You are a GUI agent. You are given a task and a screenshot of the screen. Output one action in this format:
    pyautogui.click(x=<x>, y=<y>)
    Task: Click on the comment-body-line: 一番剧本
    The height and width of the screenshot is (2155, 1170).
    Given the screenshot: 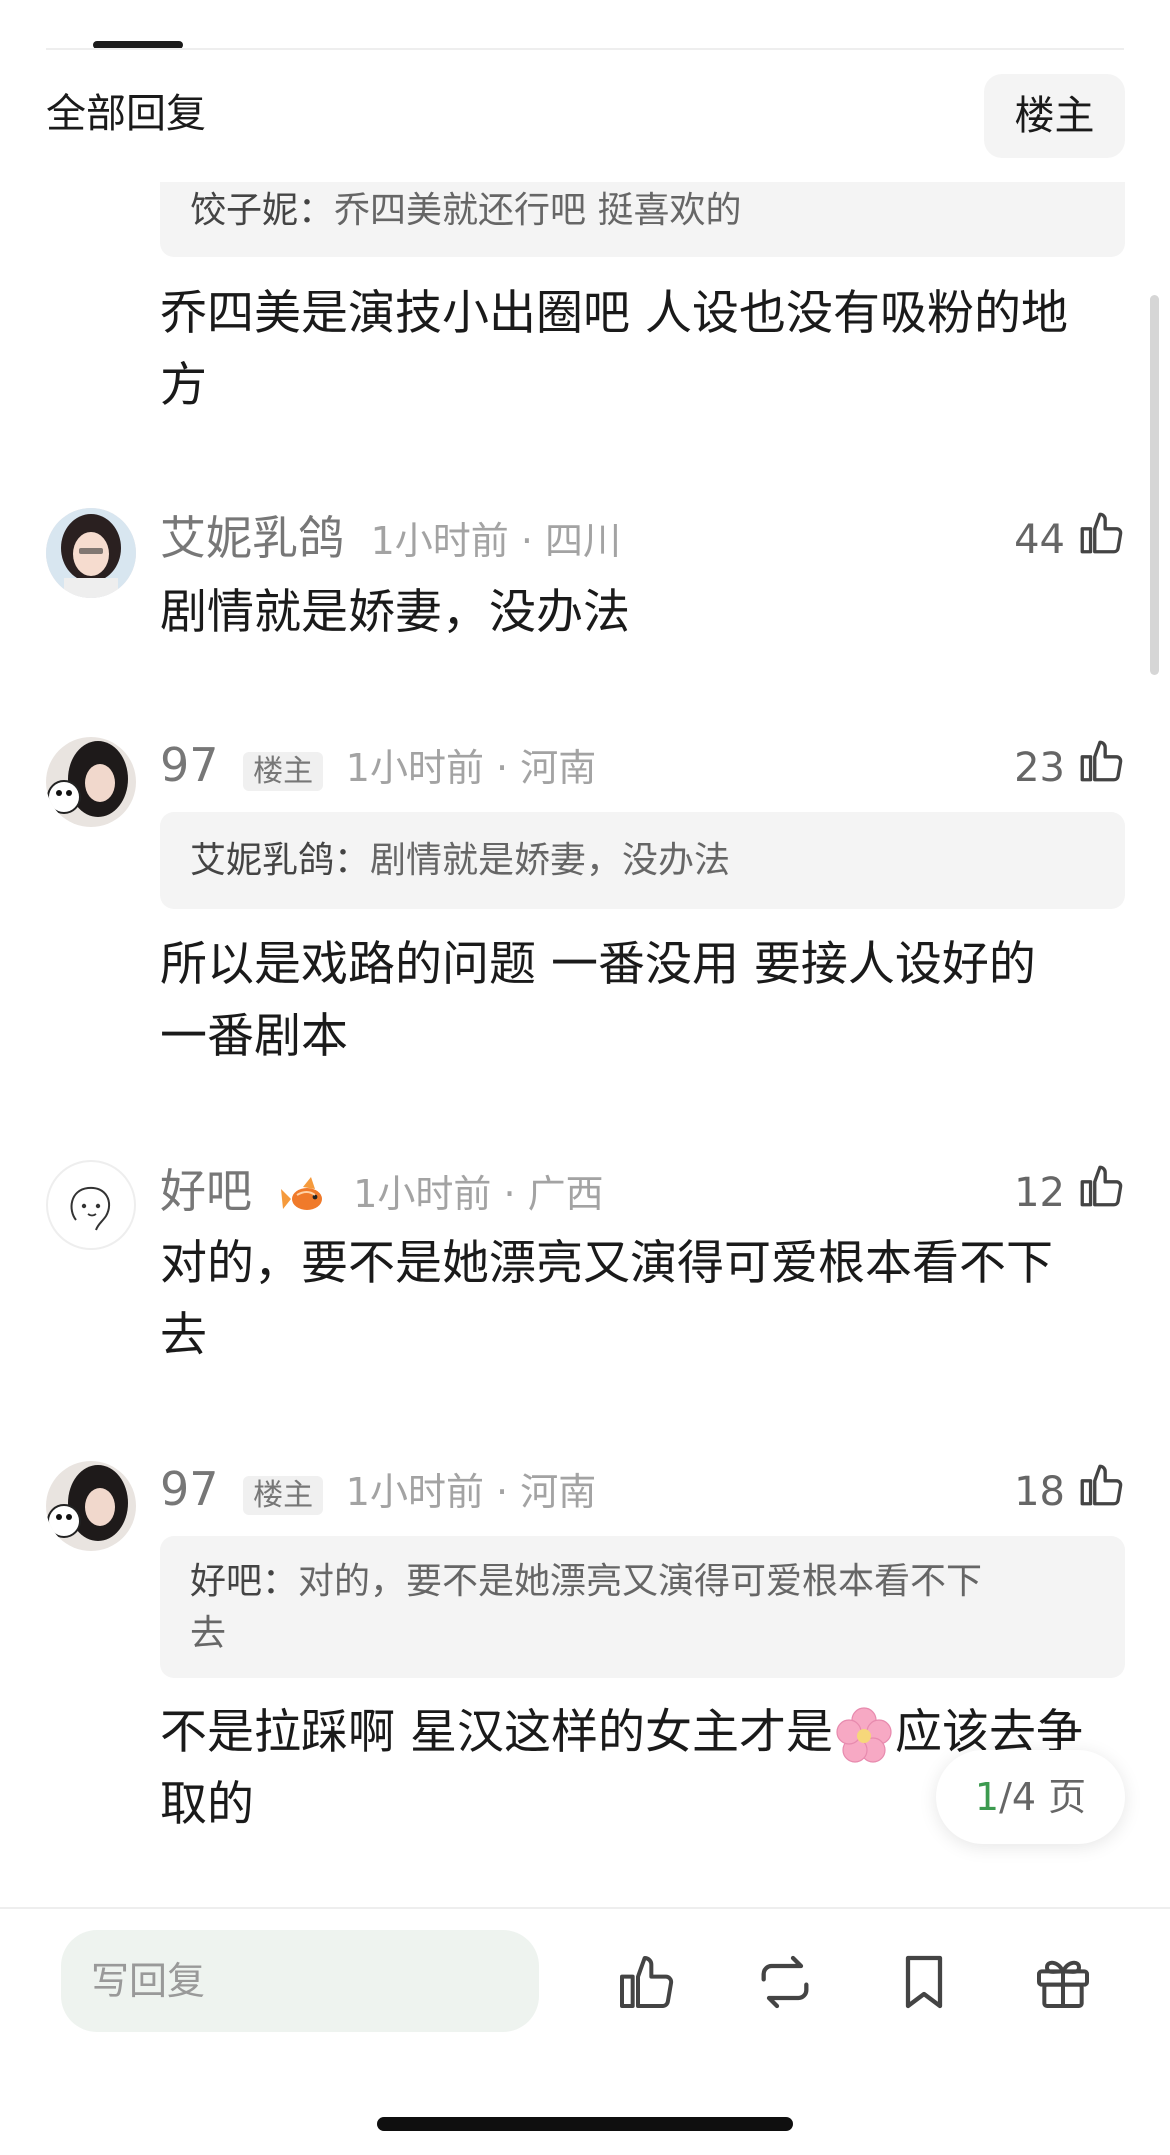 What is the action you would take?
    pyautogui.click(x=254, y=1036)
    